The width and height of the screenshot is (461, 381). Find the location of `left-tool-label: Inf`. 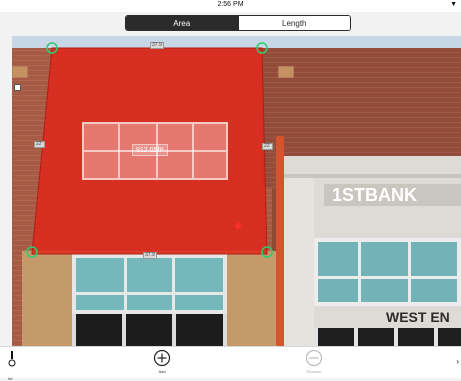

left-tool-label: Inf is located at coordinates (10, 378).